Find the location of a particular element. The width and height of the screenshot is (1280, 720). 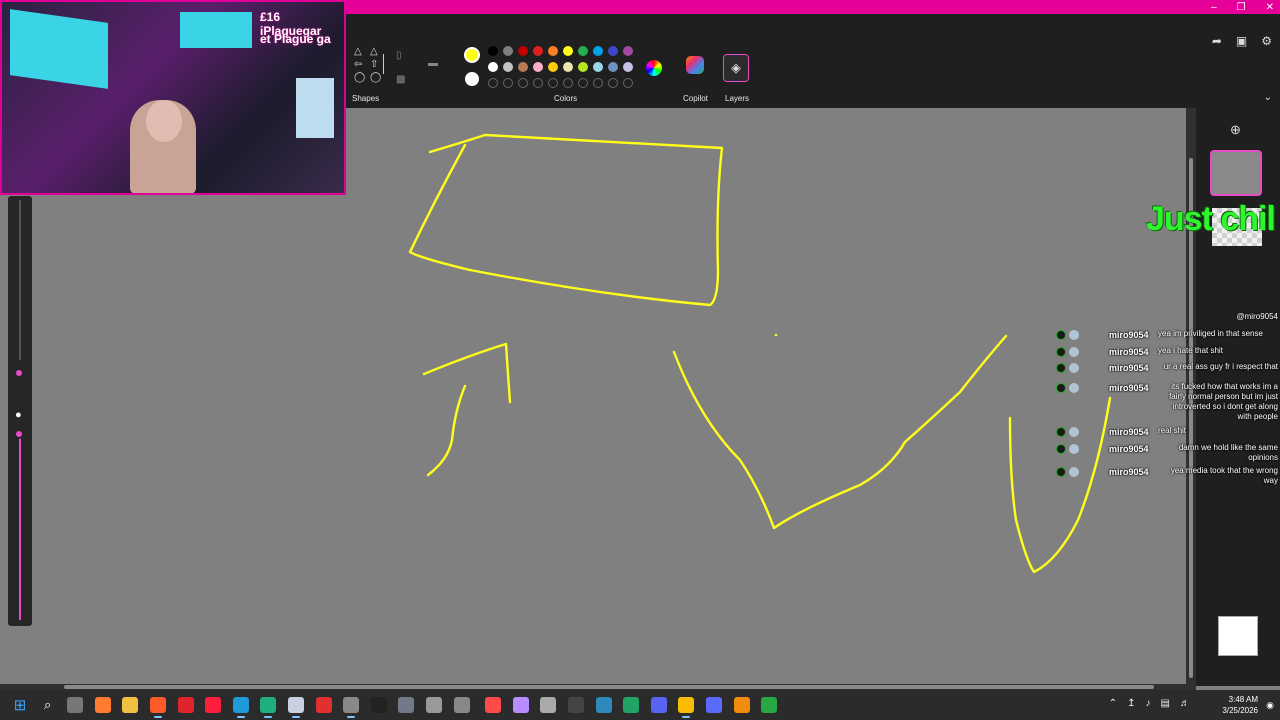

calculator-icon is located at coordinates (714, 705).